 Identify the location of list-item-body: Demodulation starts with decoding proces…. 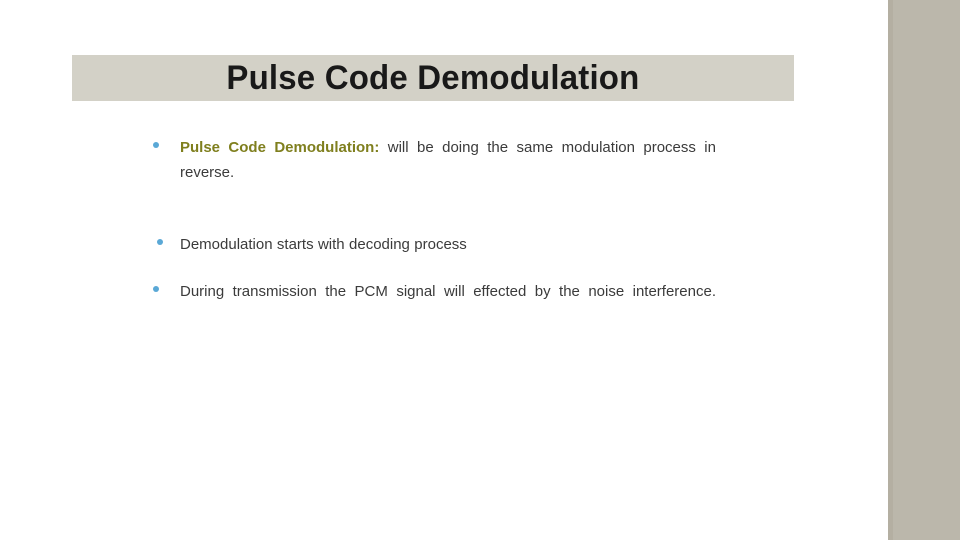
(323, 244).